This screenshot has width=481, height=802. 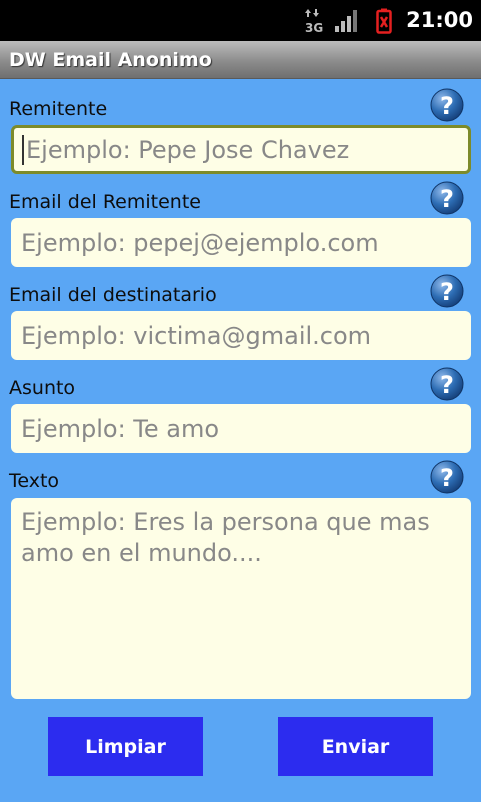 I want to click on send-button: Enviar, so click(x=355, y=746).